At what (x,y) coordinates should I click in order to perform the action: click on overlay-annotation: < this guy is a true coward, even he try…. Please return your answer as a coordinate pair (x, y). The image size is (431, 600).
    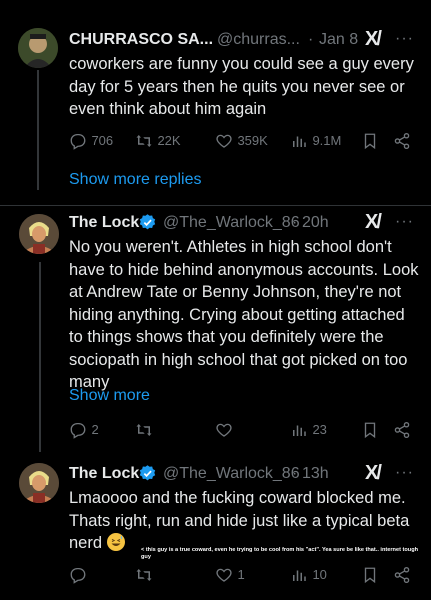
    Looking at the image, I should click on (280, 553).